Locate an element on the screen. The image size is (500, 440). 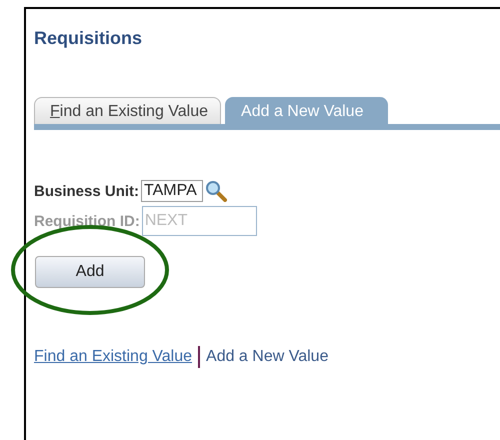
search-icon is located at coordinates (216, 191).